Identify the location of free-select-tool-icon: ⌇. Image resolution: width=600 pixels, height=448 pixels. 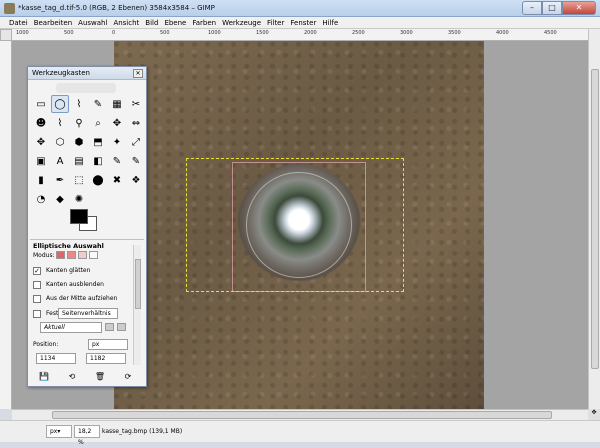
(79, 104).